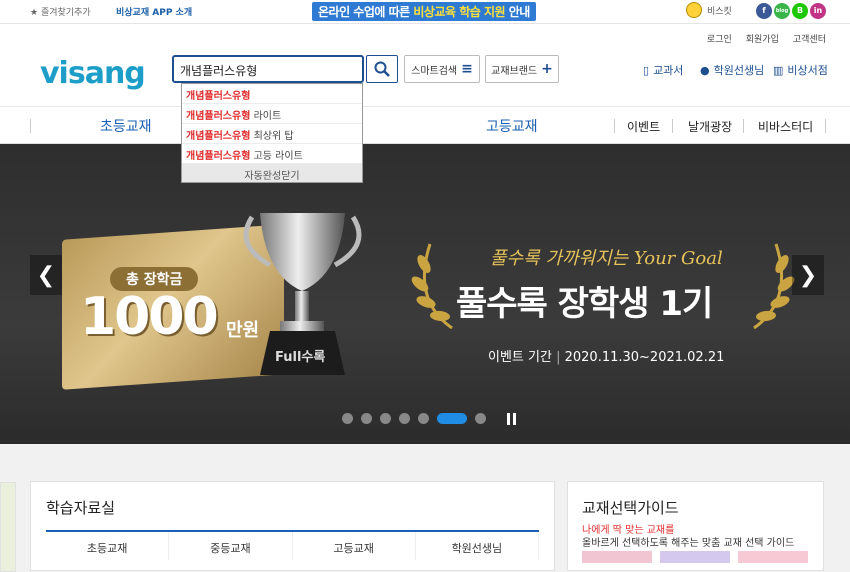 Image resolution: width=850 pixels, height=572 pixels. What do you see at coordinates (705, 70) in the screenshot?
I see `person-icon: ●` at bounding box center [705, 70].